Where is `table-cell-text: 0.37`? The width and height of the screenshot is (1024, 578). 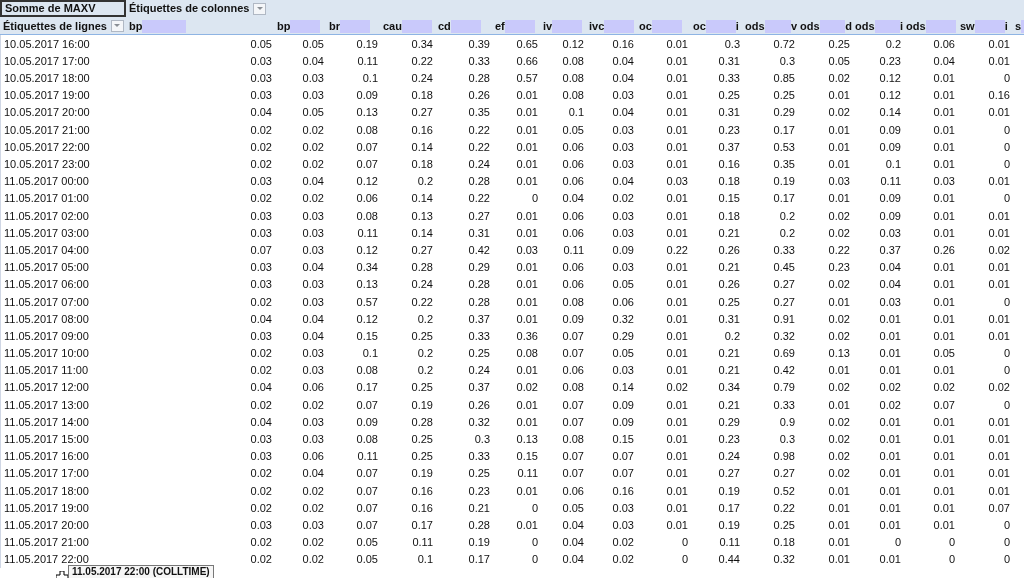 table-cell-text: 0.37 is located at coordinates (890, 250).